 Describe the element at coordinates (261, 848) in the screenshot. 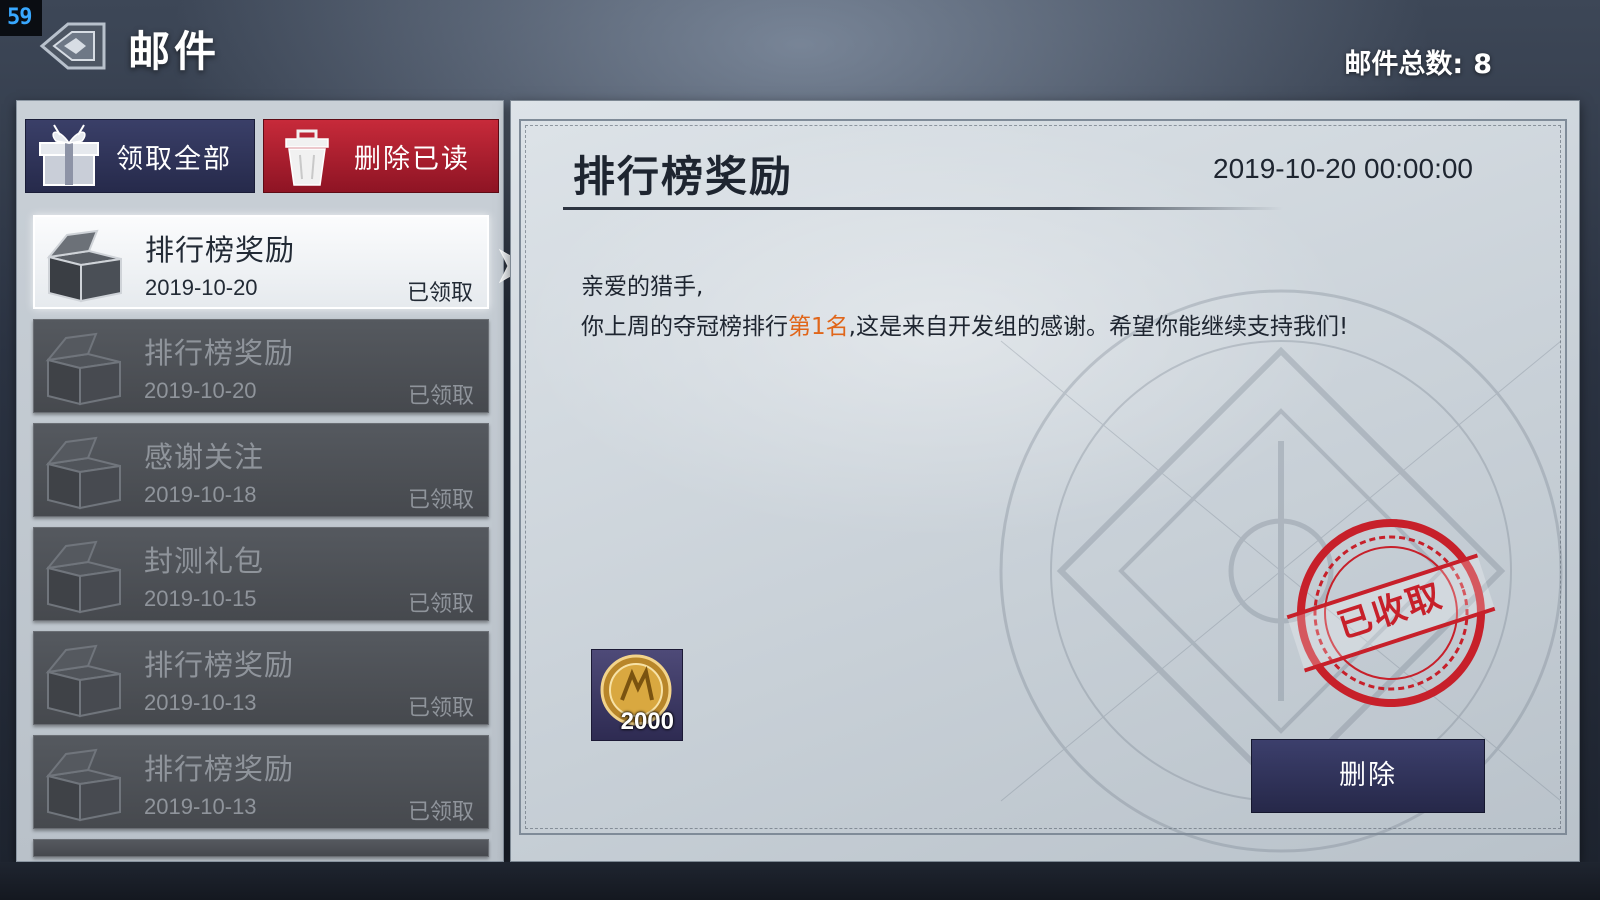

I see `mail-list-item-partial` at that location.